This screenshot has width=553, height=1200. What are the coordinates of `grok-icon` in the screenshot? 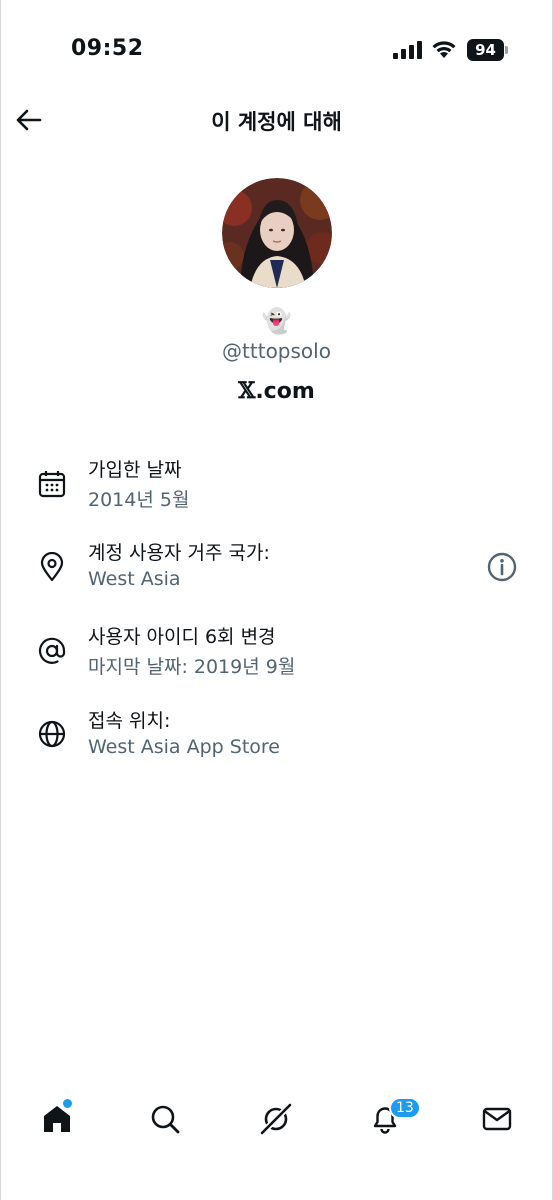 It's located at (276, 1119).